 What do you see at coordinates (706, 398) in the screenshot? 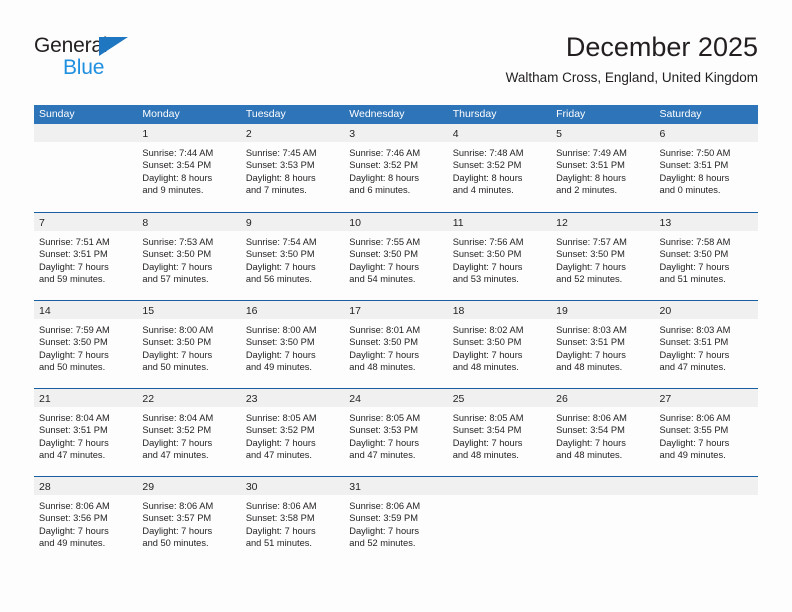
I see `day-number-band: 27` at bounding box center [706, 398].